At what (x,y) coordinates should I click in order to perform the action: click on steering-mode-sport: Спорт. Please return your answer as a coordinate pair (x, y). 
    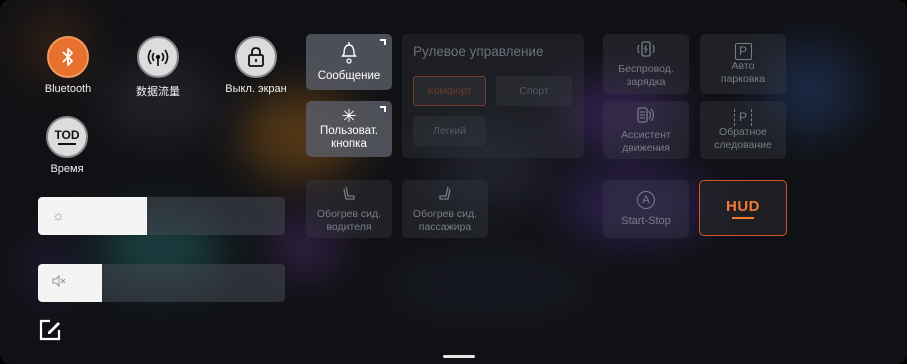
    Looking at the image, I should click on (534, 91).